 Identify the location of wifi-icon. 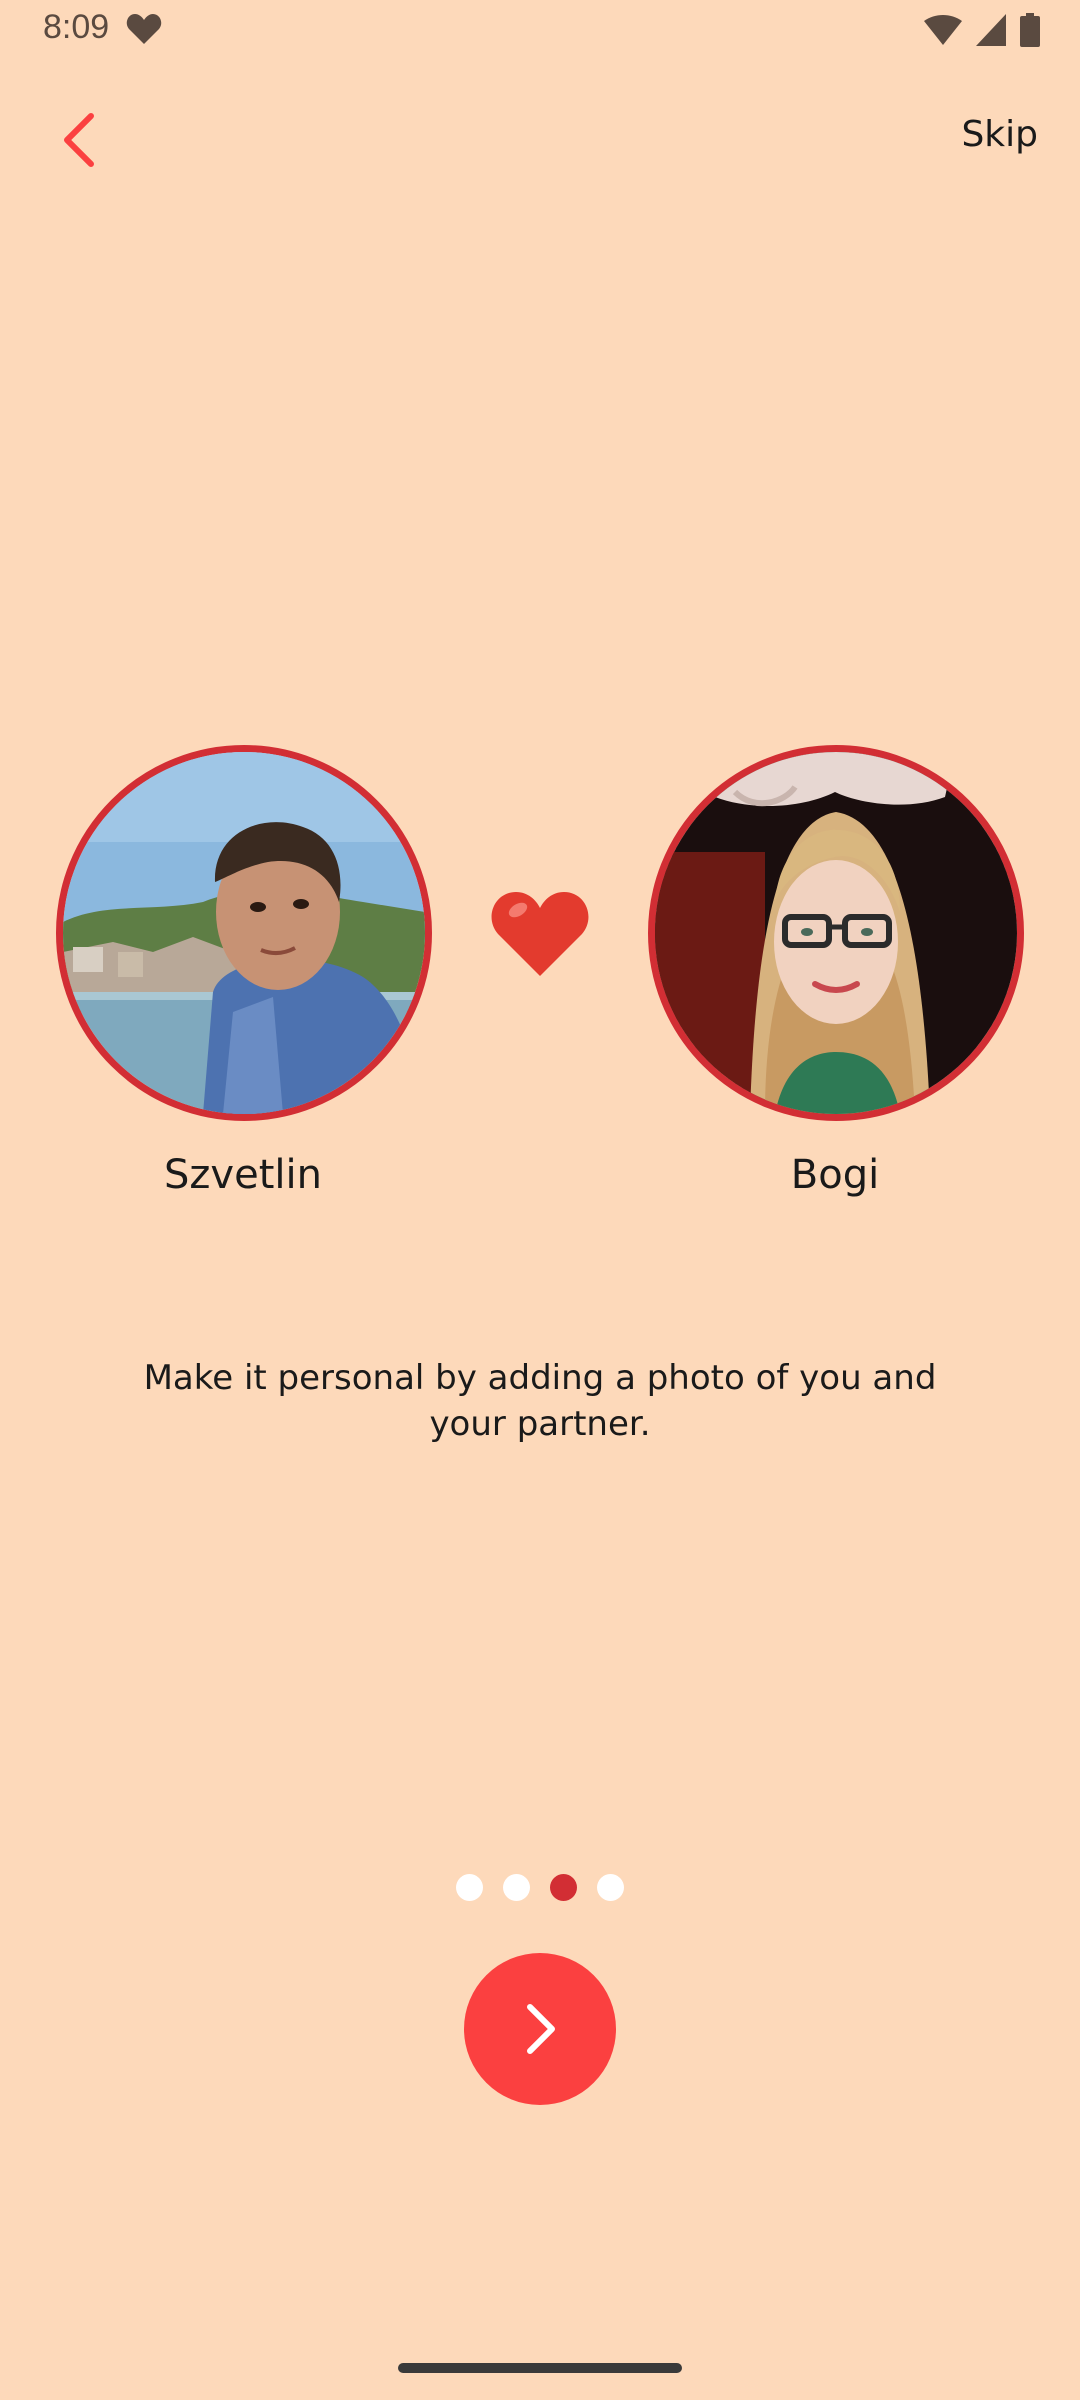
(943, 32).